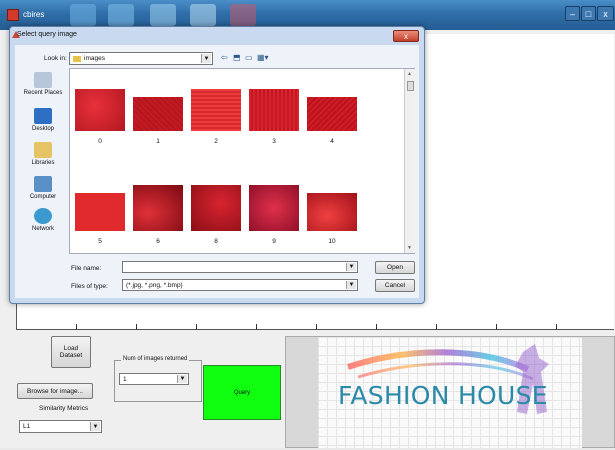 The image size is (615, 450). I want to click on file-name: 8, so click(216, 241).